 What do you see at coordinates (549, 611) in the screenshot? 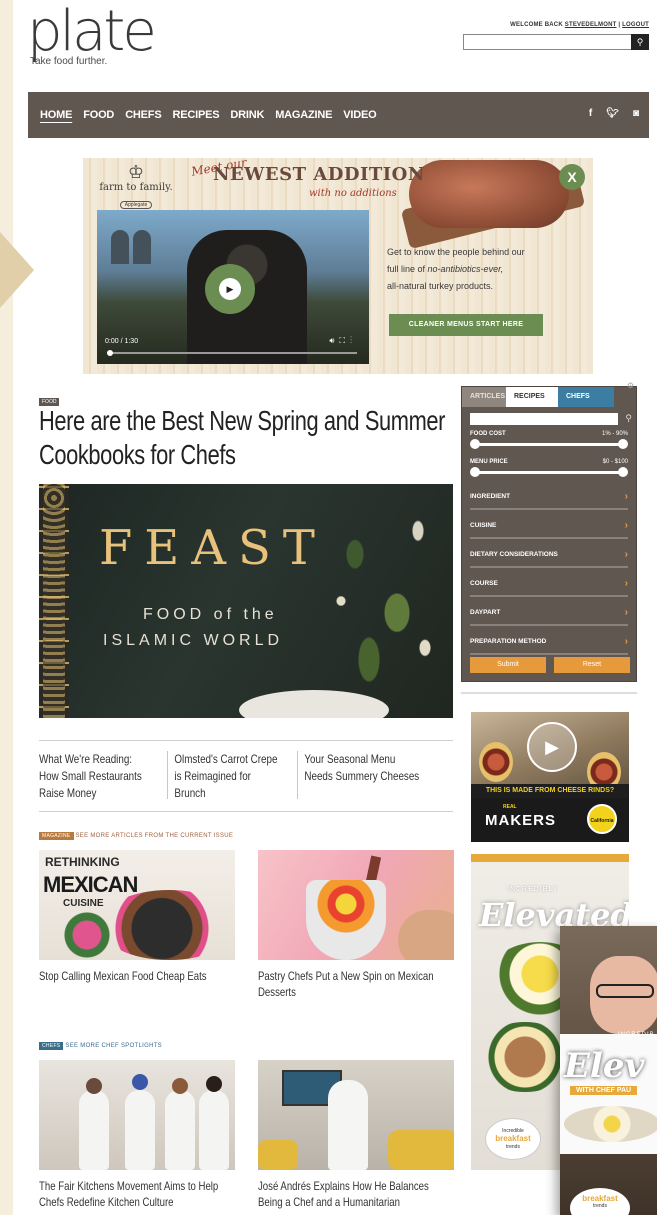
I see `filter-daypart: DAYPART ›` at bounding box center [549, 611].